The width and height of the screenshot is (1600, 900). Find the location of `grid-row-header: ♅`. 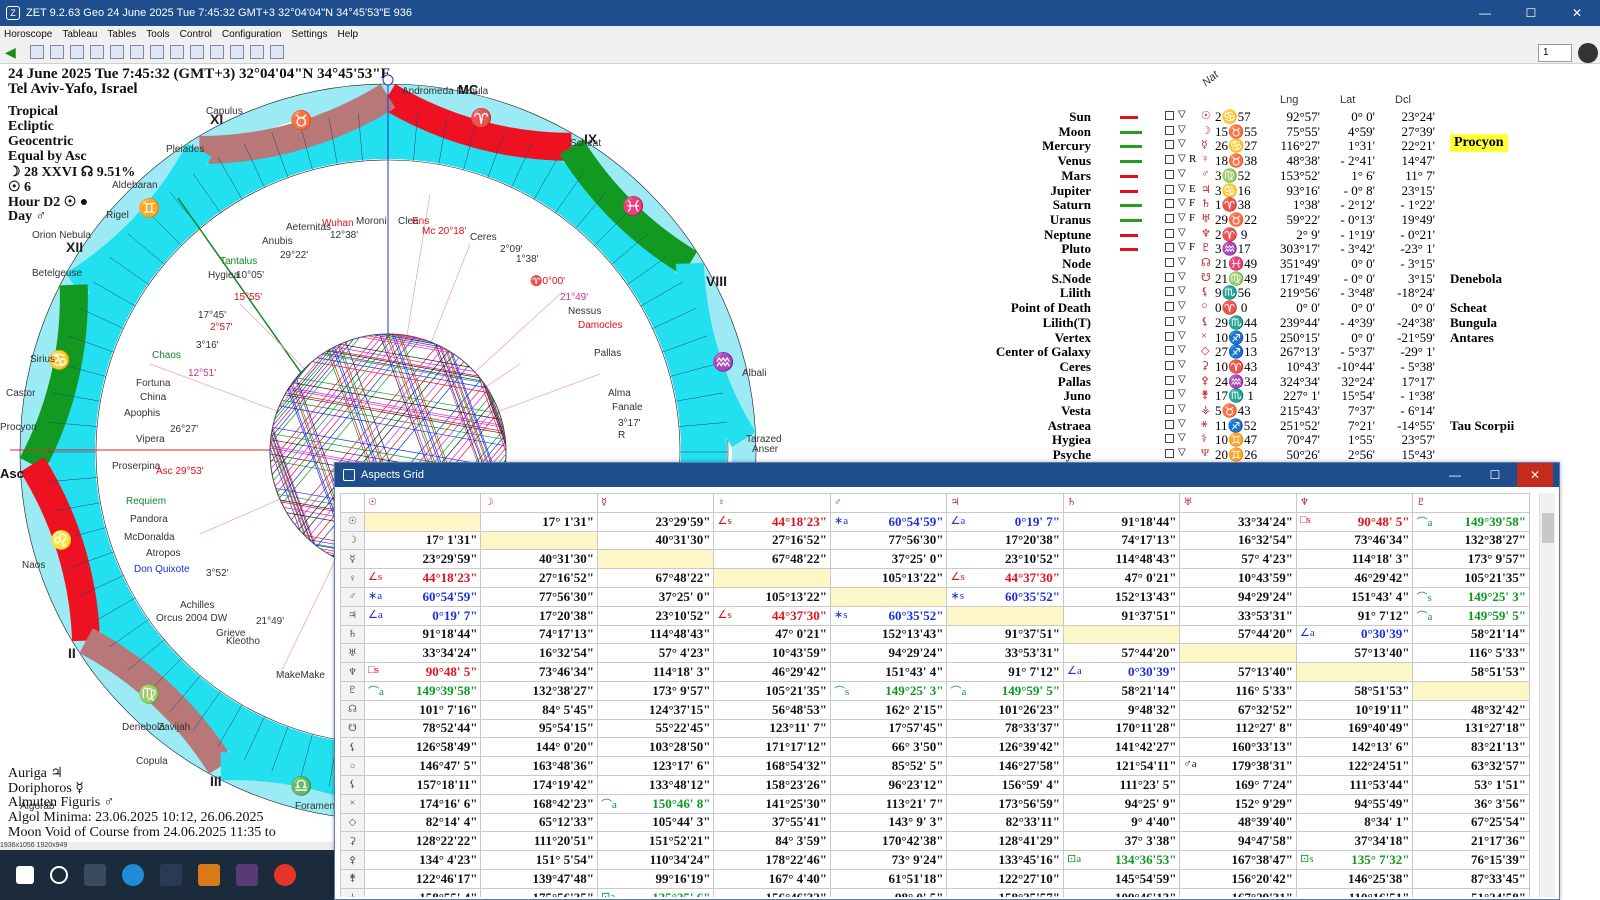

grid-row-header: ♅ is located at coordinates (352, 653).